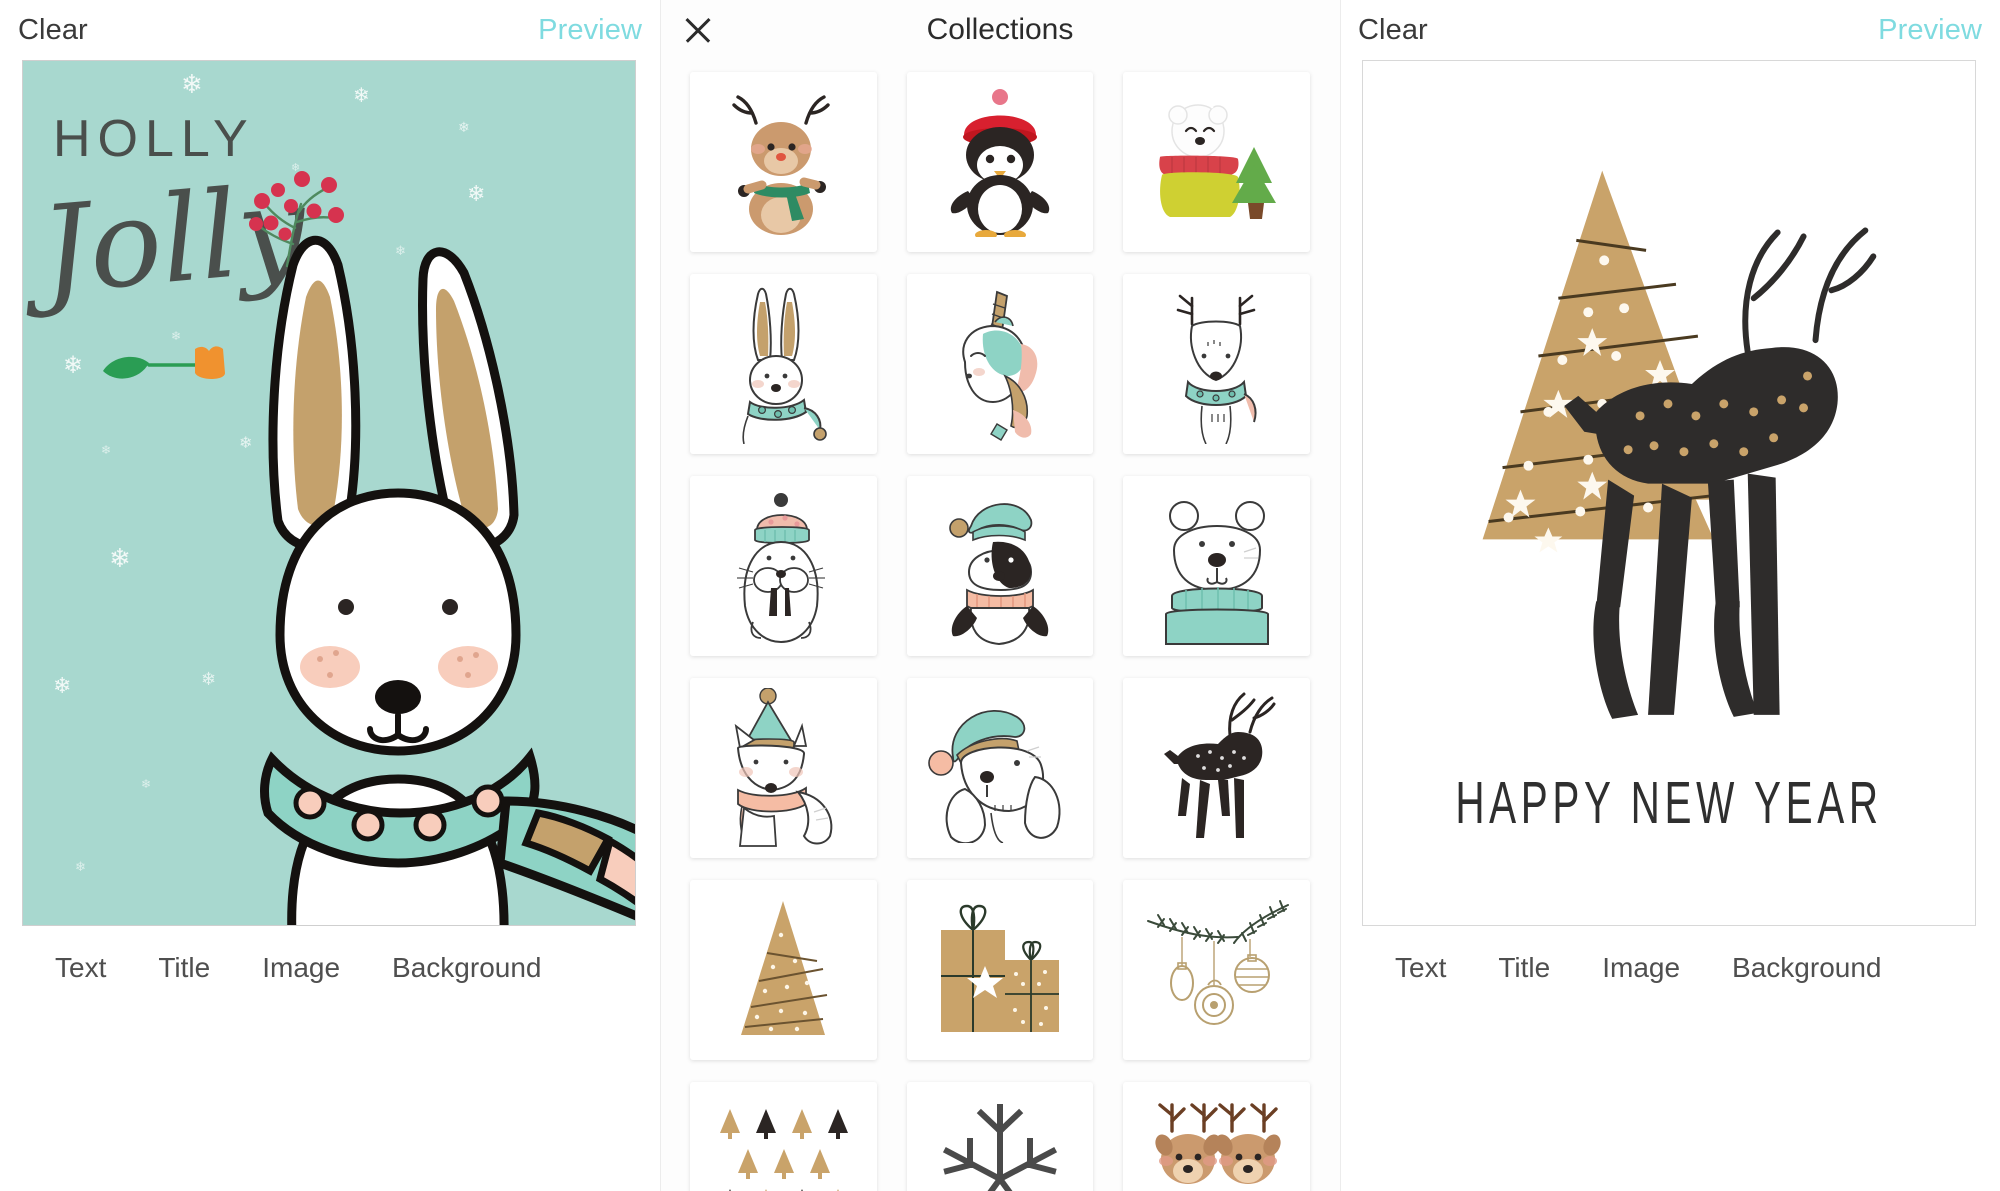 This screenshot has width=2000, height=1191. I want to click on reindeer-green-scarf-icon, so click(781, 165).